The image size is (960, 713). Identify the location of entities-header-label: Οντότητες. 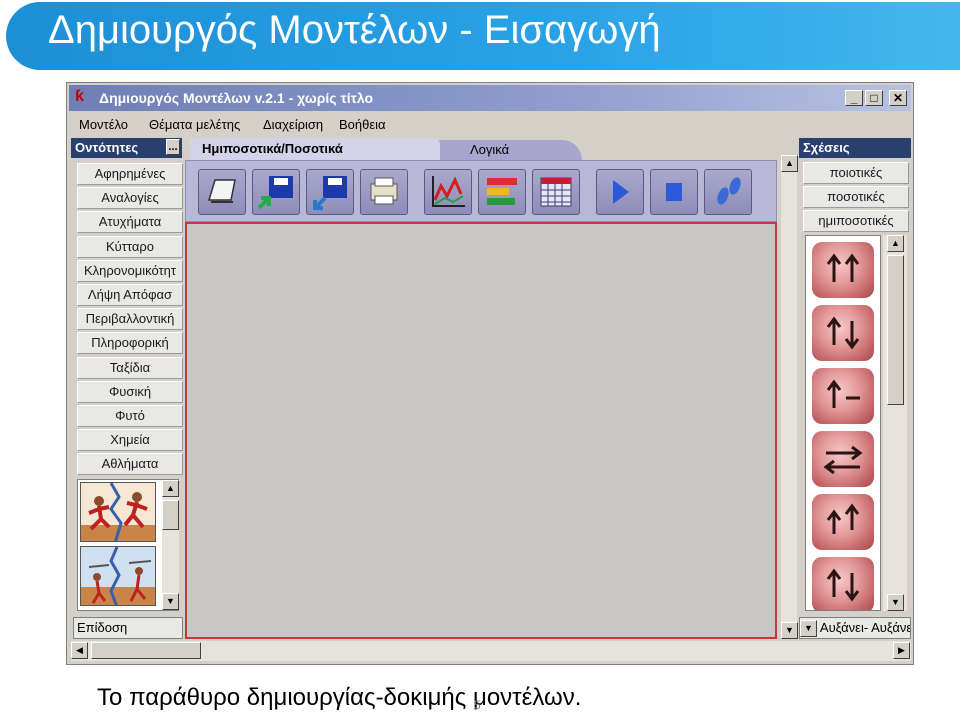
(107, 147).